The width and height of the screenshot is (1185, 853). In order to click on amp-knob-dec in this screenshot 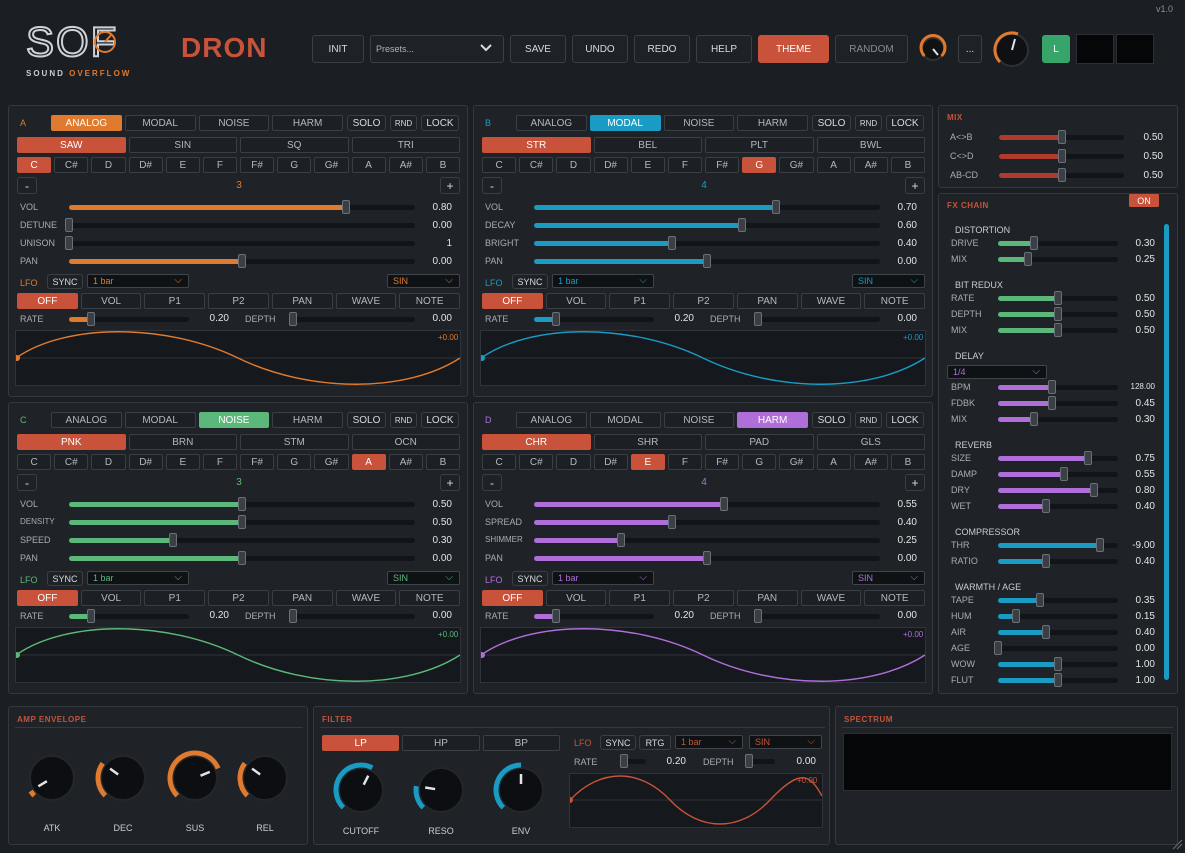, I will do `click(123, 779)`.